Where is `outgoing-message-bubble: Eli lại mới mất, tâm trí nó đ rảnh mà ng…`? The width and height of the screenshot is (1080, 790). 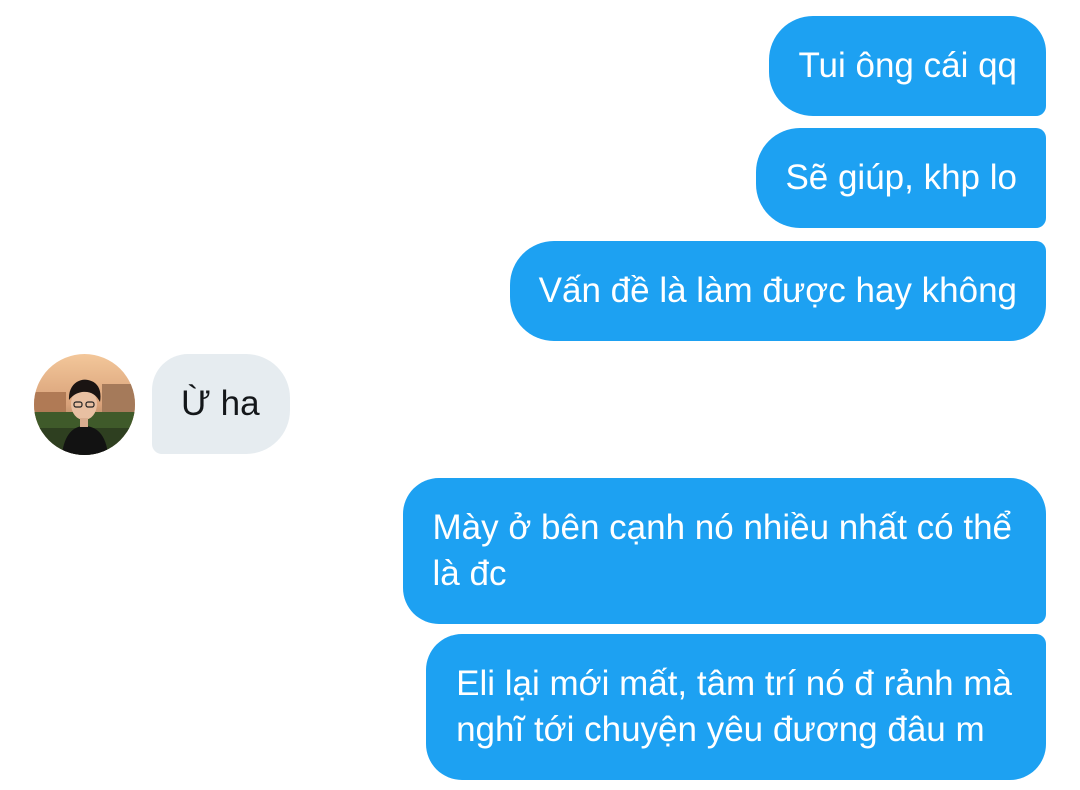 outgoing-message-bubble: Eli lại mới mất, tâm trí nó đ rảnh mà ng… is located at coordinates (736, 707).